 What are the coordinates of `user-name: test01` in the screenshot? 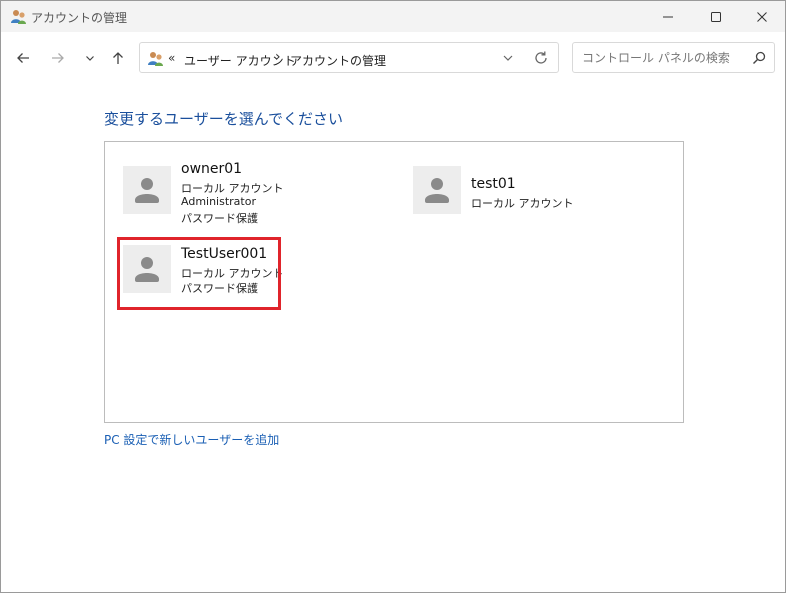 It's located at (493, 184).